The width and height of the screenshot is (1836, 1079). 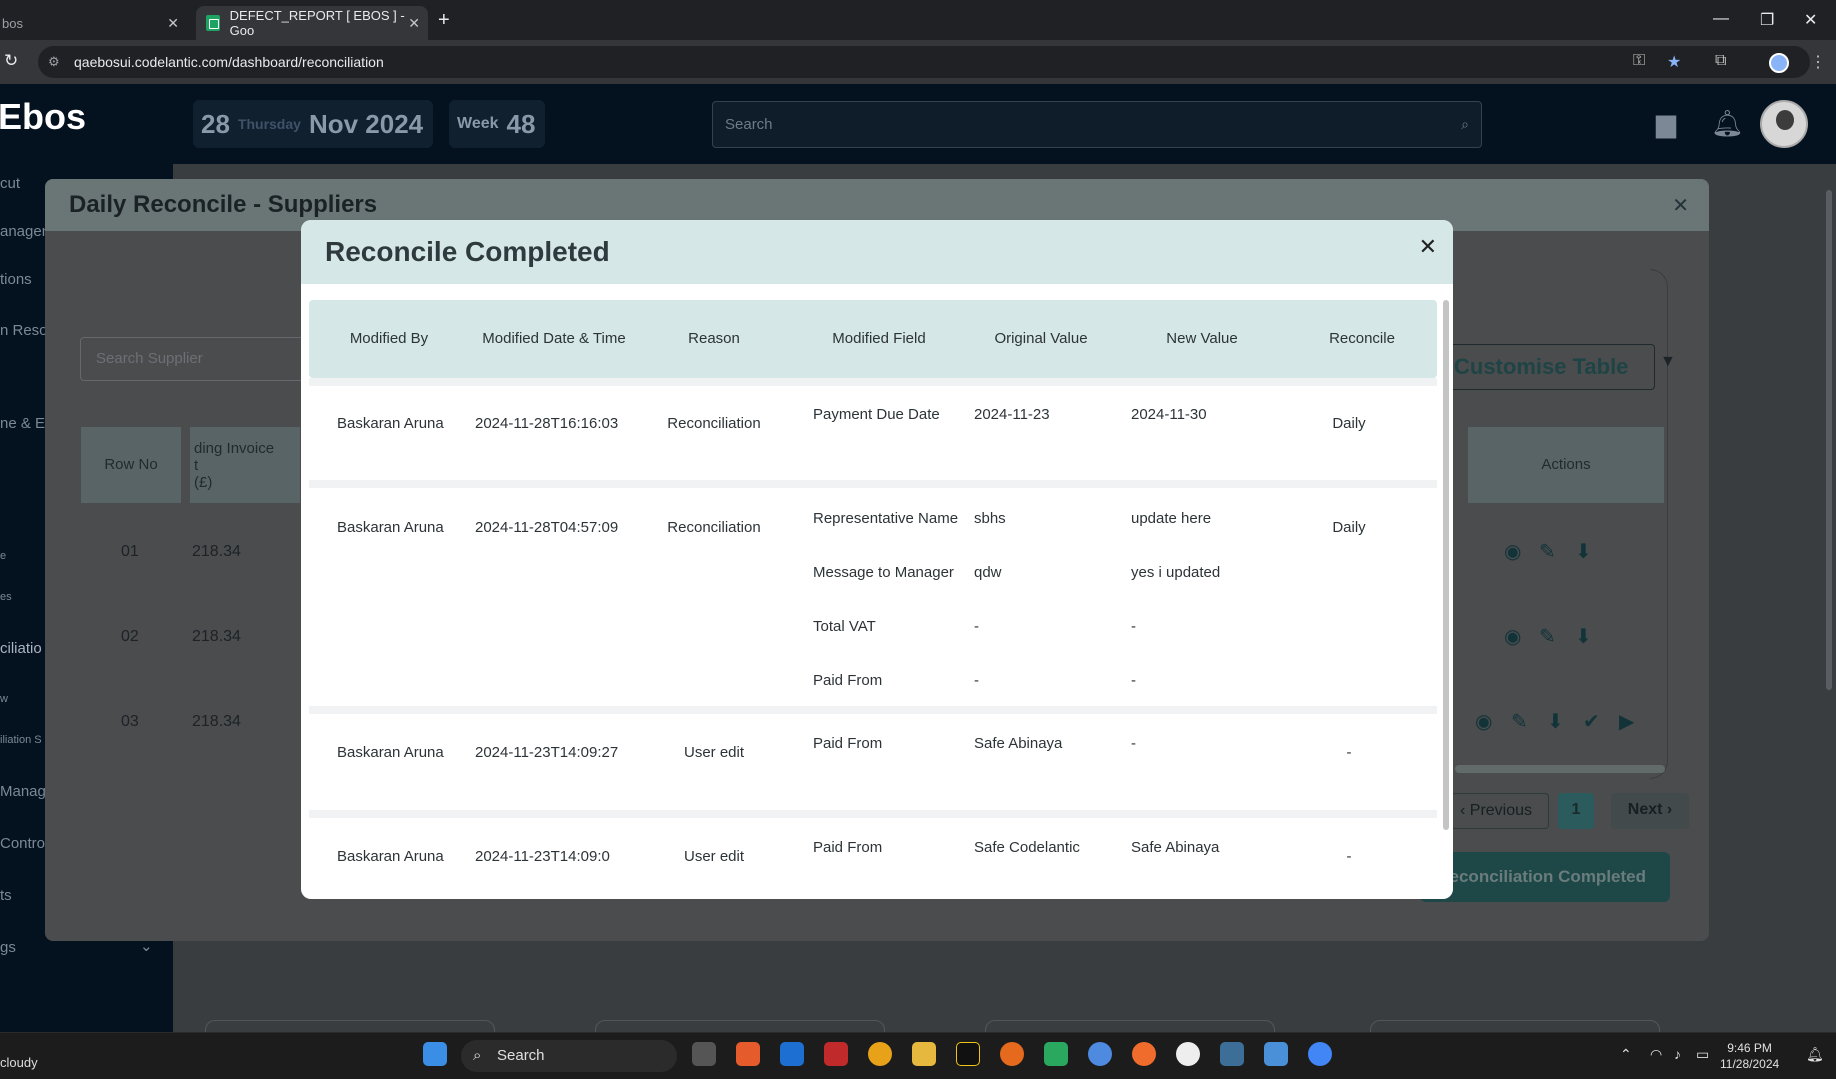 I want to click on page-scrollbar, so click(x=1829, y=440).